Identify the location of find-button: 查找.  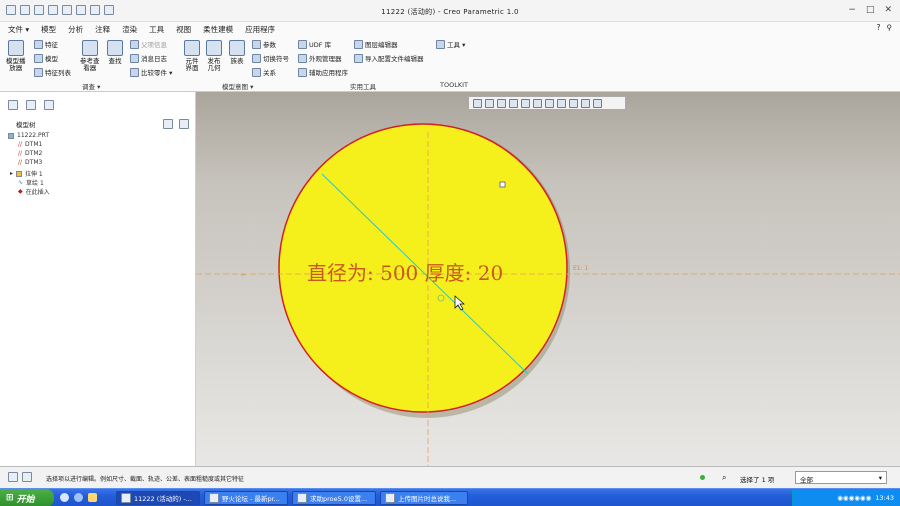
(115, 52).